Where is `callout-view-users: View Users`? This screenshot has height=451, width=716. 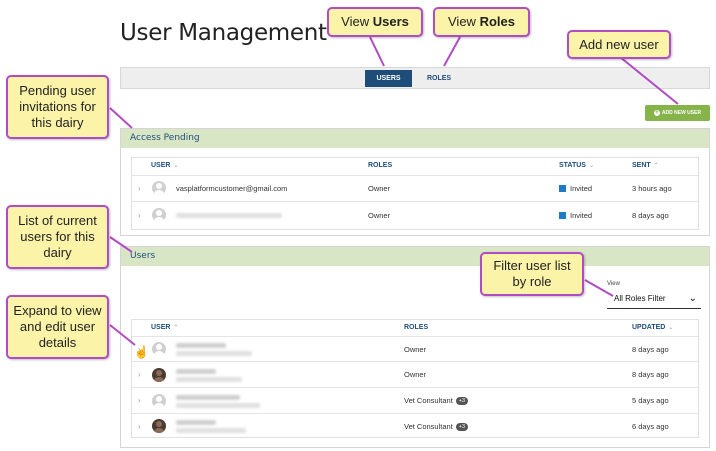 callout-view-users: View Users is located at coordinates (375, 22).